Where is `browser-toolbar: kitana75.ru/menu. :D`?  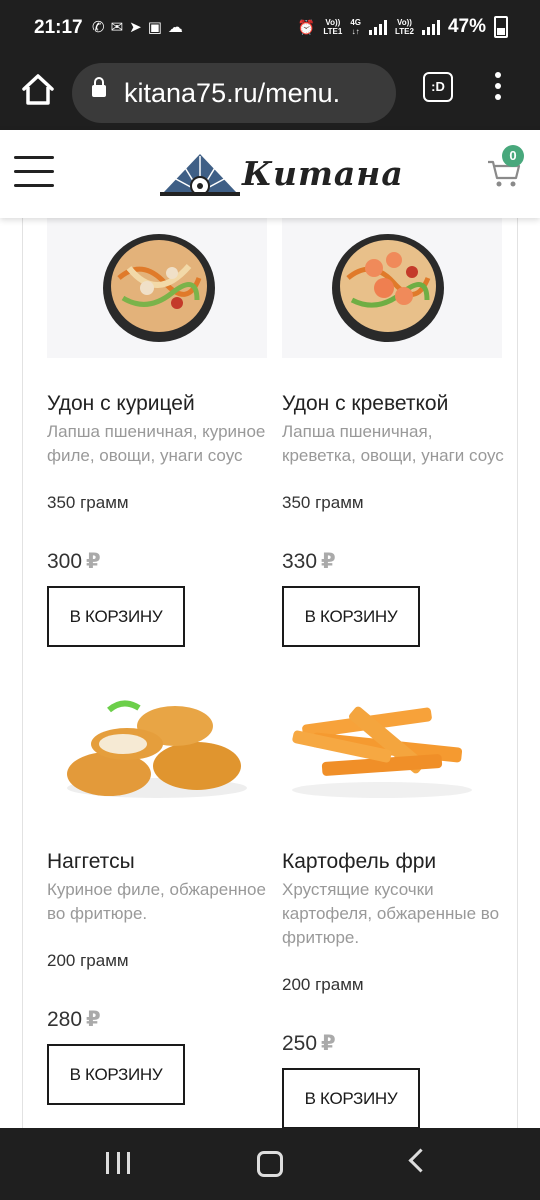
browser-toolbar: kitana75.ru/menu. :D is located at coordinates (270, 94).